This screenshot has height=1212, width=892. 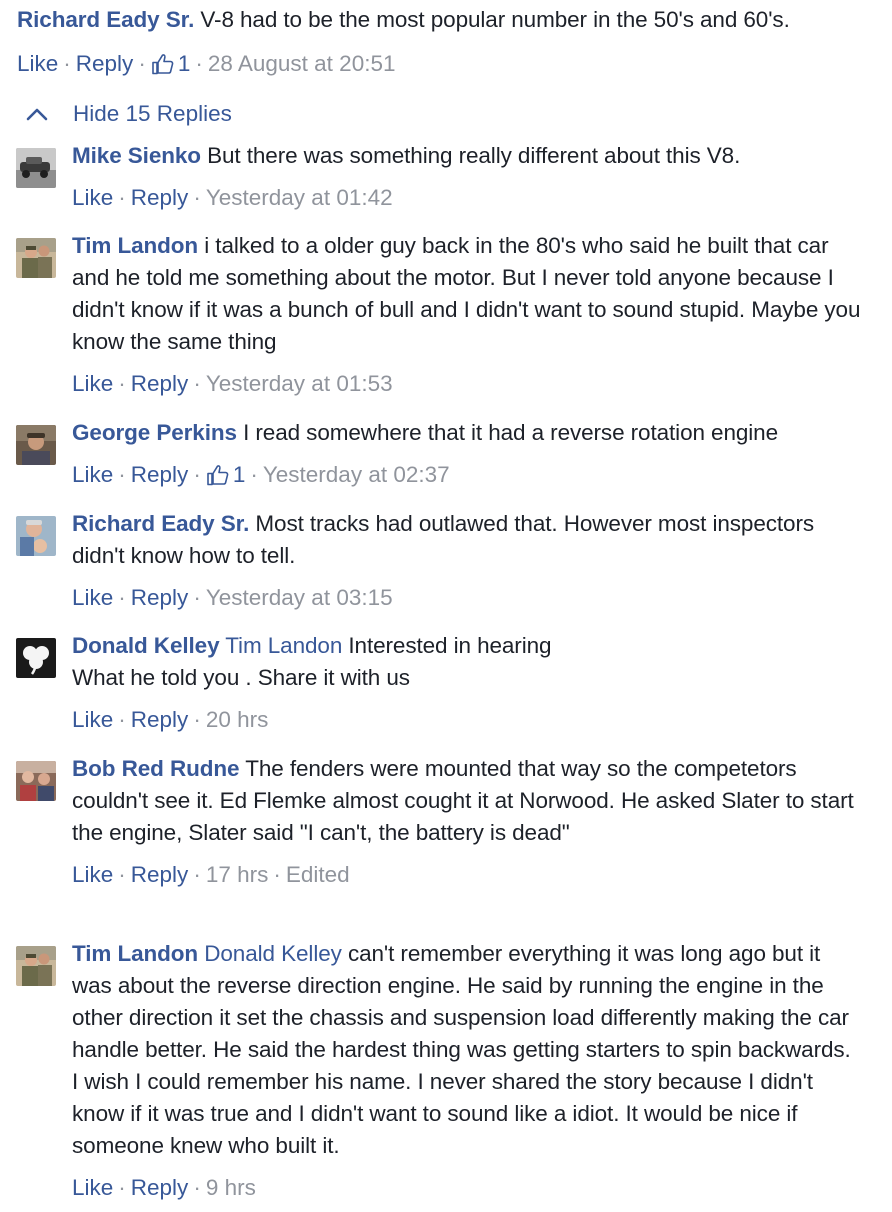 What do you see at coordinates (152, 113) in the screenshot?
I see `hide-replies-label: Hide 15 Replies` at bounding box center [152, 113].